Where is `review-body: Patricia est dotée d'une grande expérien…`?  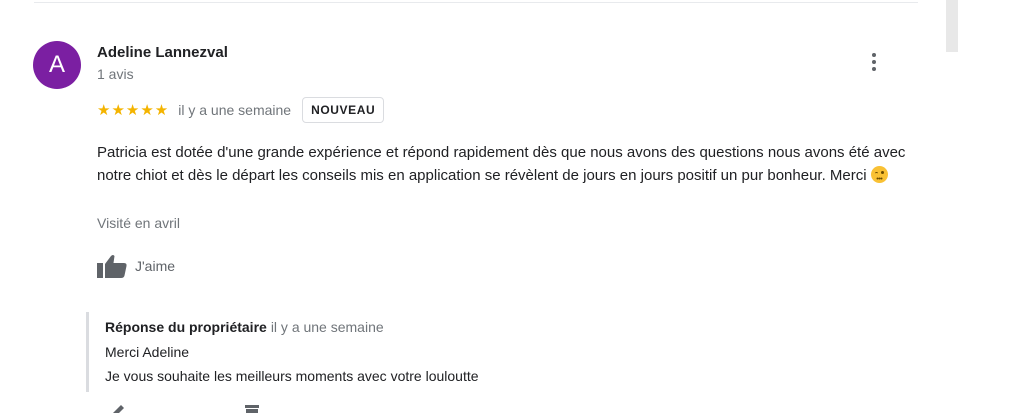
review-body: Patricia est dotée d'une grande expérien… is located at coordinates (507, 164).